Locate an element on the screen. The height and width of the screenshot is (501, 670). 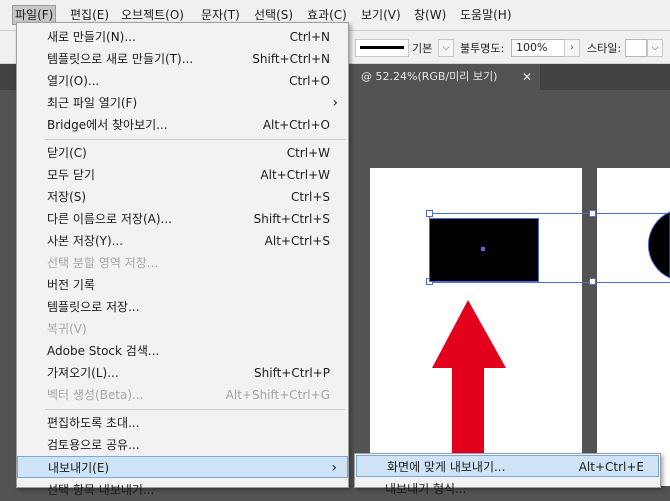
black-circle is located at coordinates (655, 245).